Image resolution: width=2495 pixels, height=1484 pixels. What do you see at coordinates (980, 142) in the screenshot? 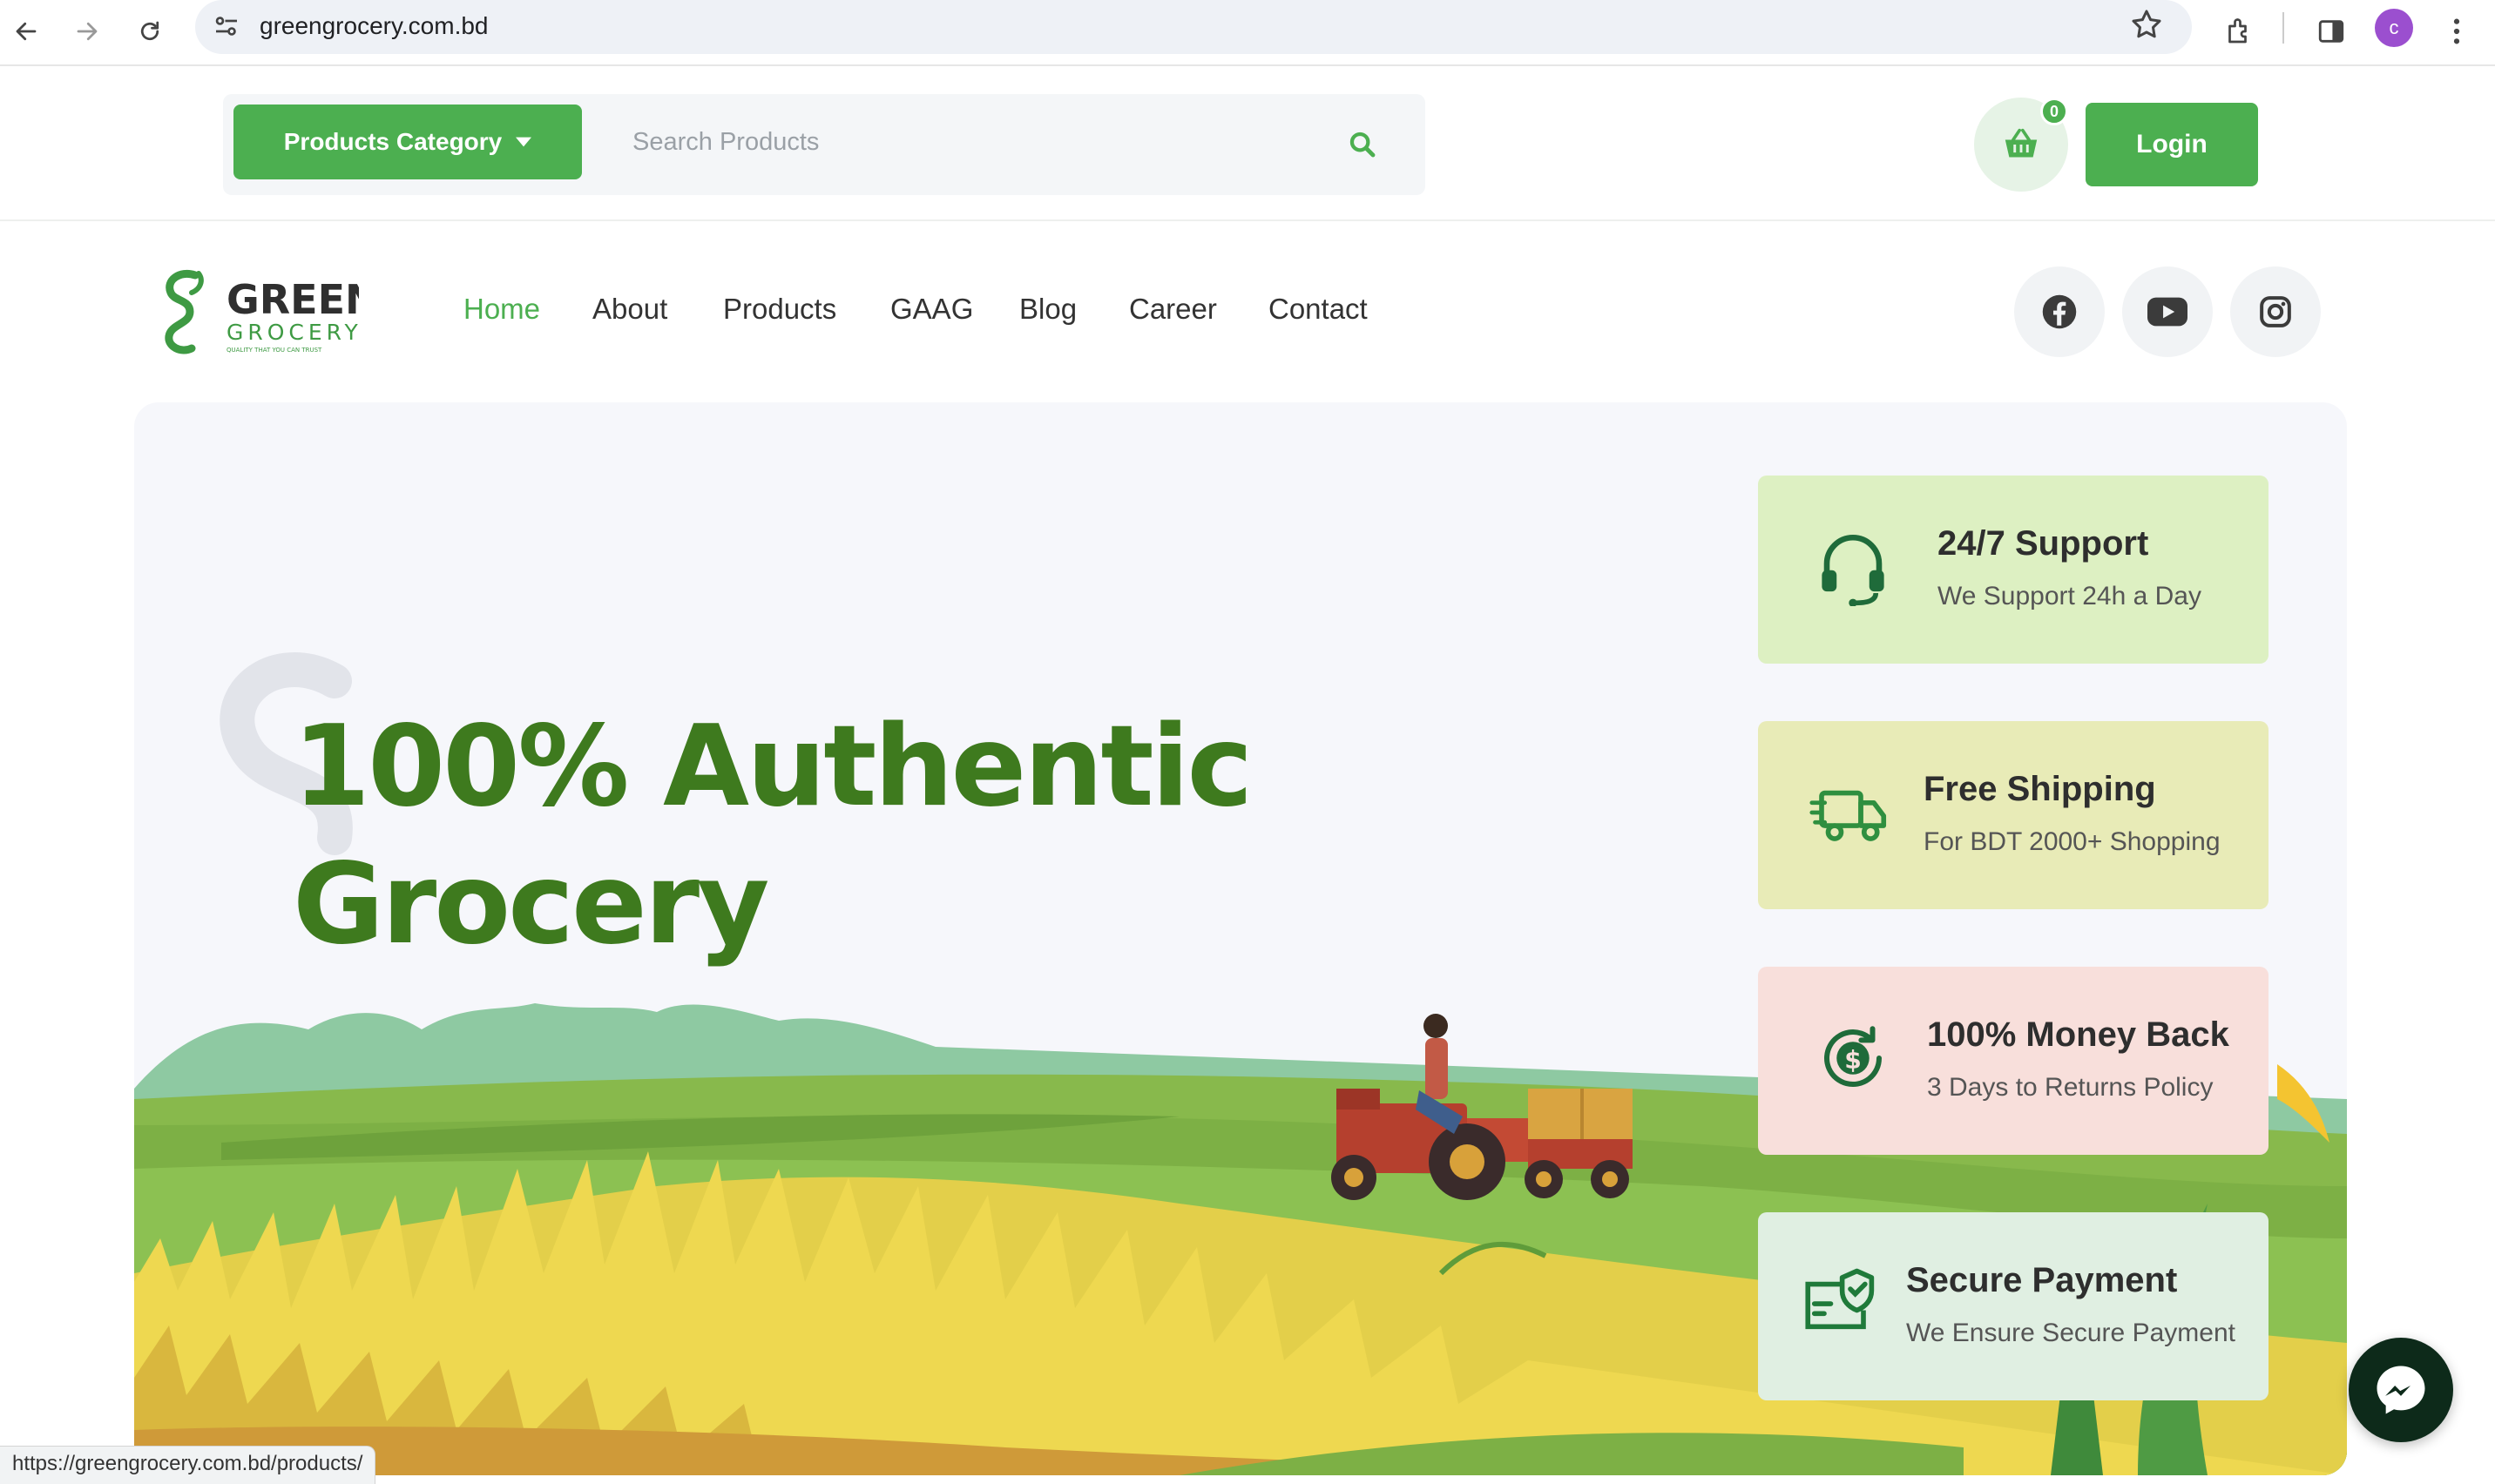
I see `search-input` at bounding box center [980, 142].